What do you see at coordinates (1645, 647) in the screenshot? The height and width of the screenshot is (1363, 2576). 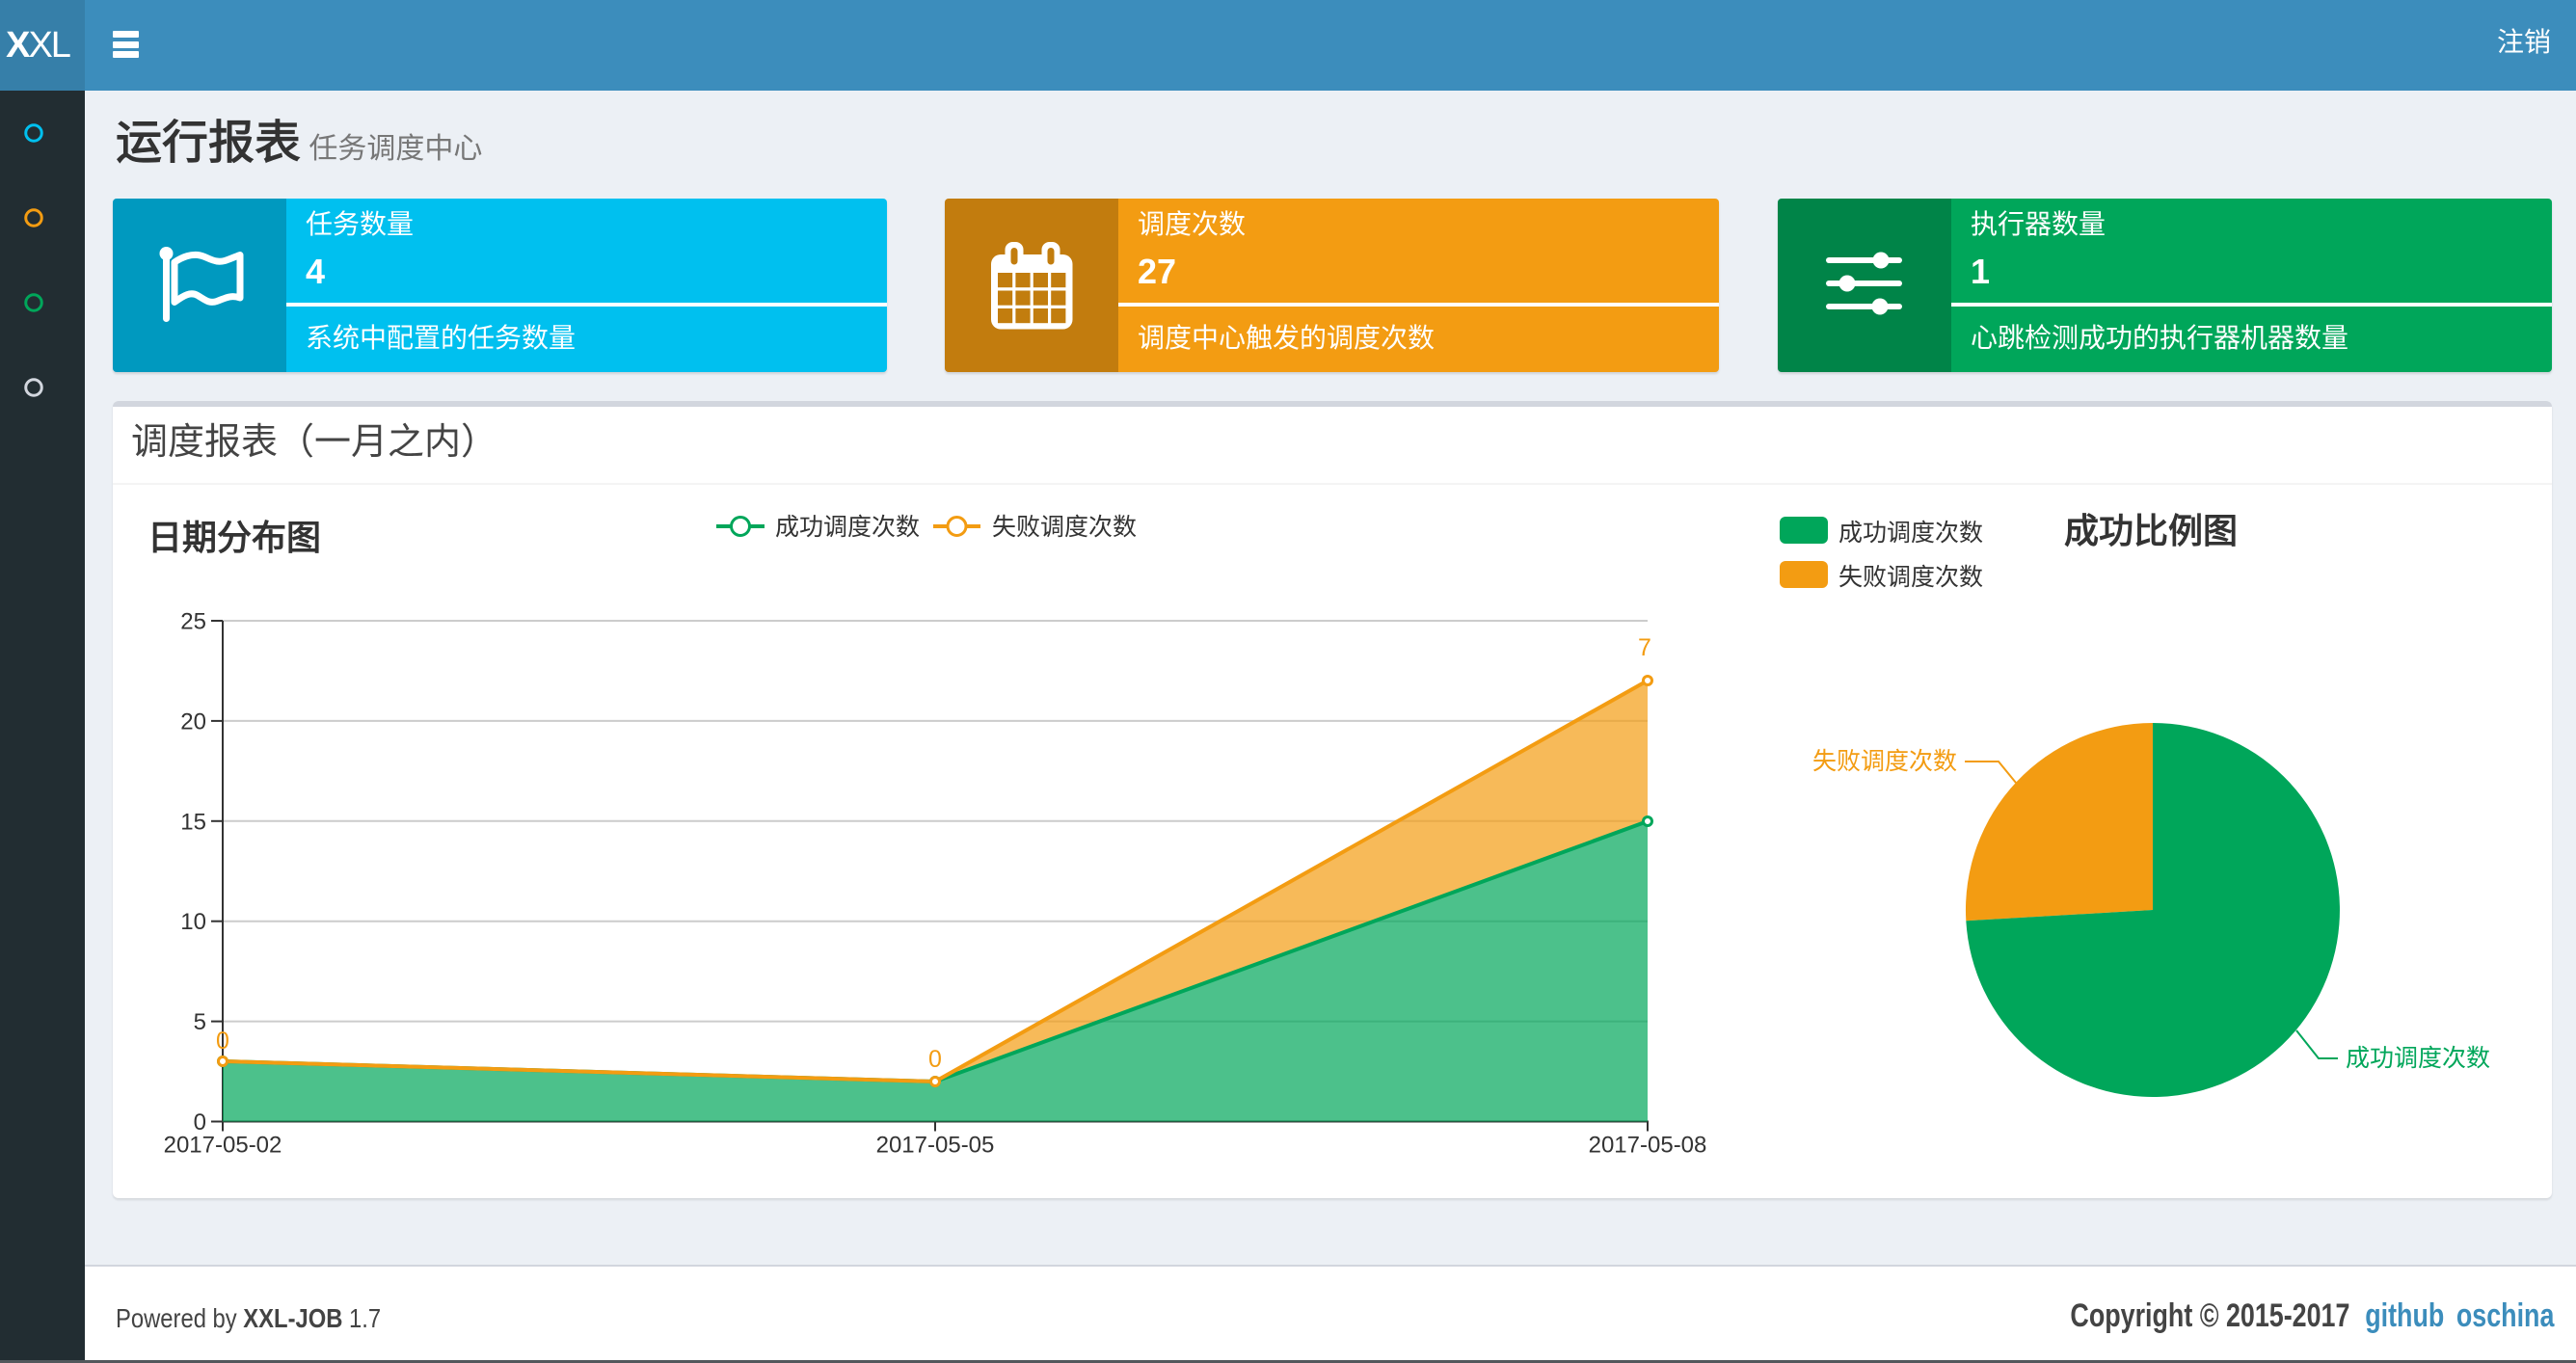 I see `svg-text: 7` at bounding box center [1645, 647].